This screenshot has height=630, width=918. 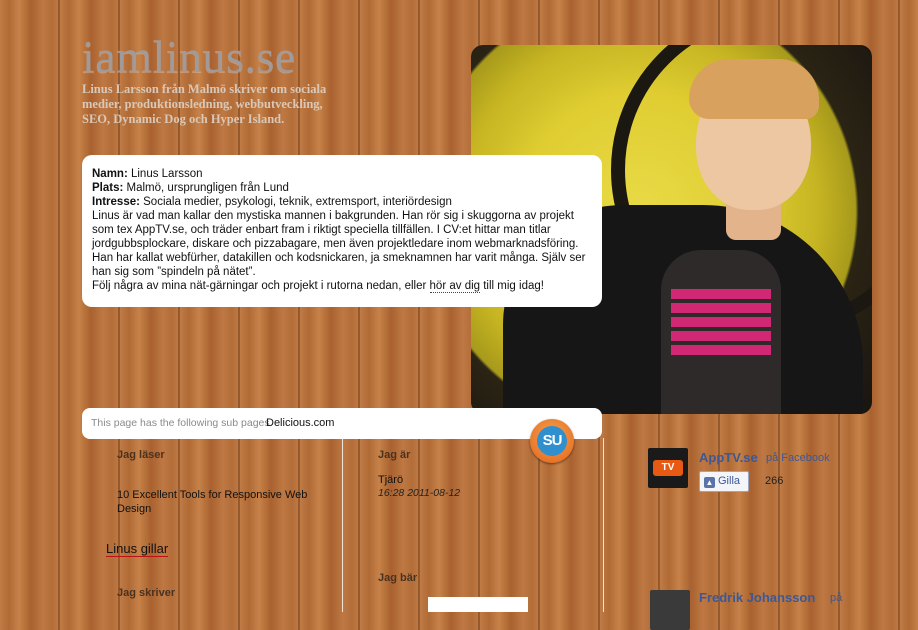 I want to click on profile-name-row: Namn: Linus Larsson, so click(x=147, y=174).